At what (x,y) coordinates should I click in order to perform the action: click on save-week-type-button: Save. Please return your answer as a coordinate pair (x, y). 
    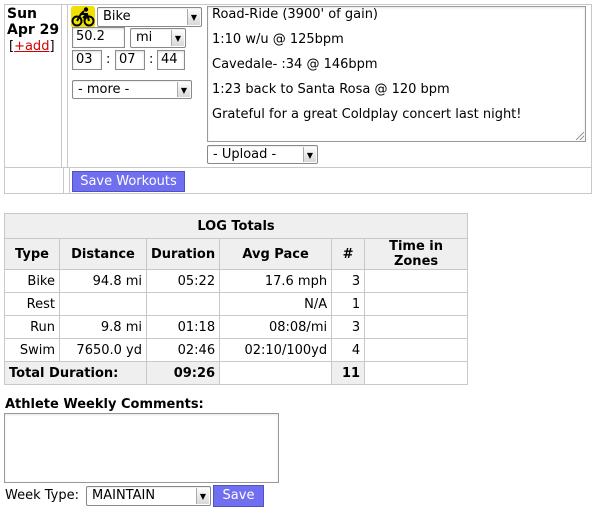
    Looking at the image, I should click on (238, 496).